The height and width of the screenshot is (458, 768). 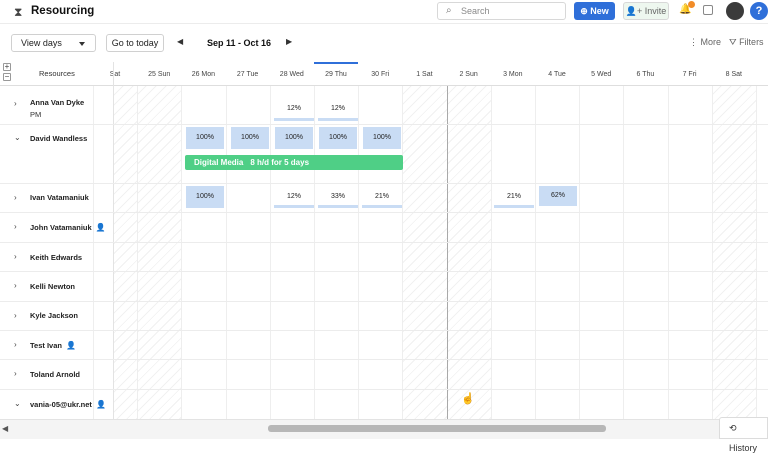 What do you see at coordinates (57, 102) in the screenshot?
I see `resource-name: Anna Van Dyke` at bounding box center [57, 102].